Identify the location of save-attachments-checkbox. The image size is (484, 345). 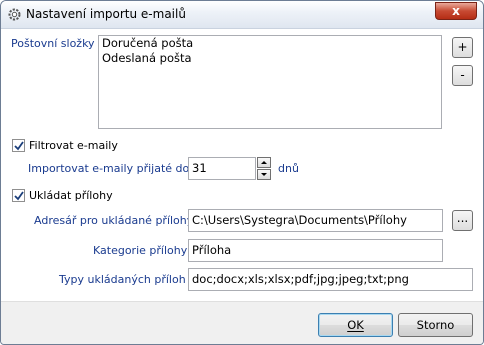
(18, 195).